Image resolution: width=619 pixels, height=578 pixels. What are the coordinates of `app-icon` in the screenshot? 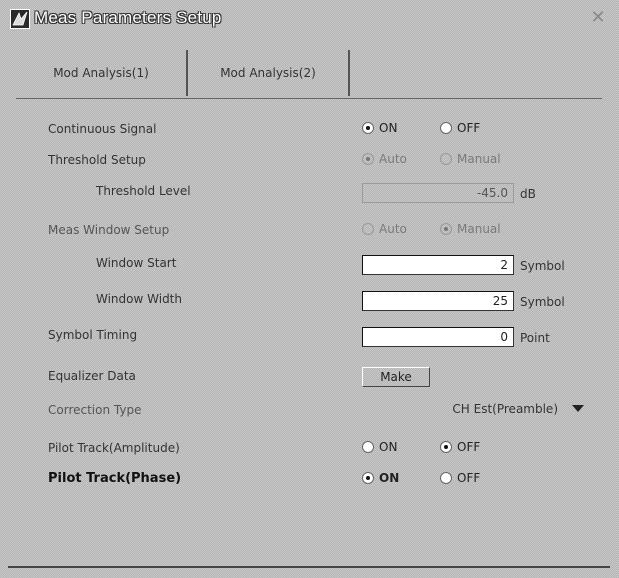 It's located at (20, 19).